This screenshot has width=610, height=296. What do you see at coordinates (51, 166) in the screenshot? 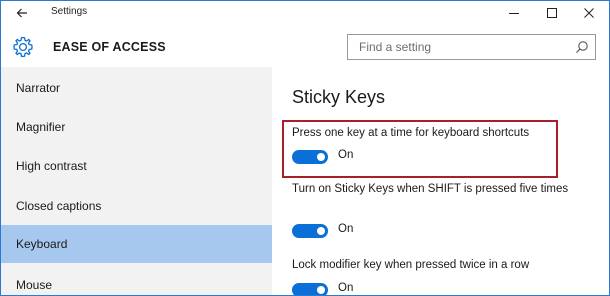
I see `sidebar-item-label: High contrast` at bounding box center [51, 166].